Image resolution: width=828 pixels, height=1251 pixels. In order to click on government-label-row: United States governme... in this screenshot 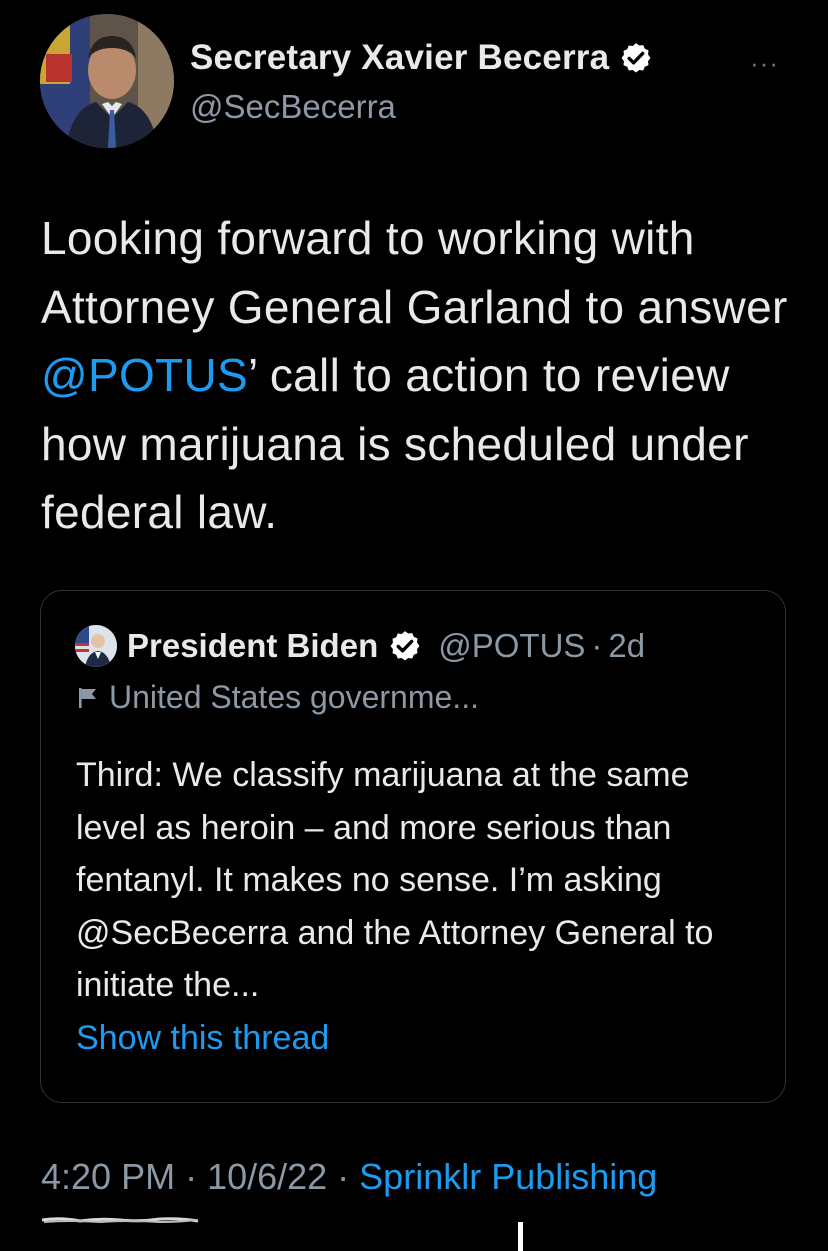, I will do `click(278, 697)`.